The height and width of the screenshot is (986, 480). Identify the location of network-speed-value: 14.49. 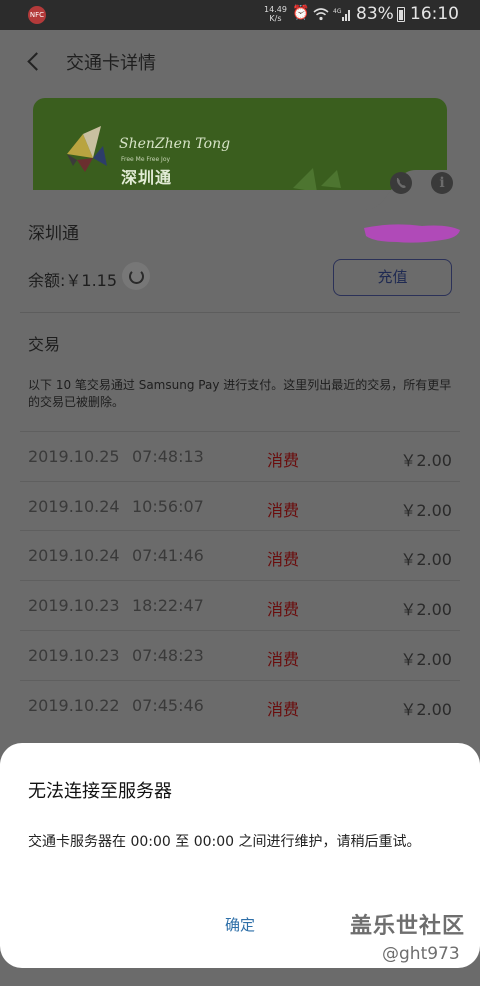
(275, 9).